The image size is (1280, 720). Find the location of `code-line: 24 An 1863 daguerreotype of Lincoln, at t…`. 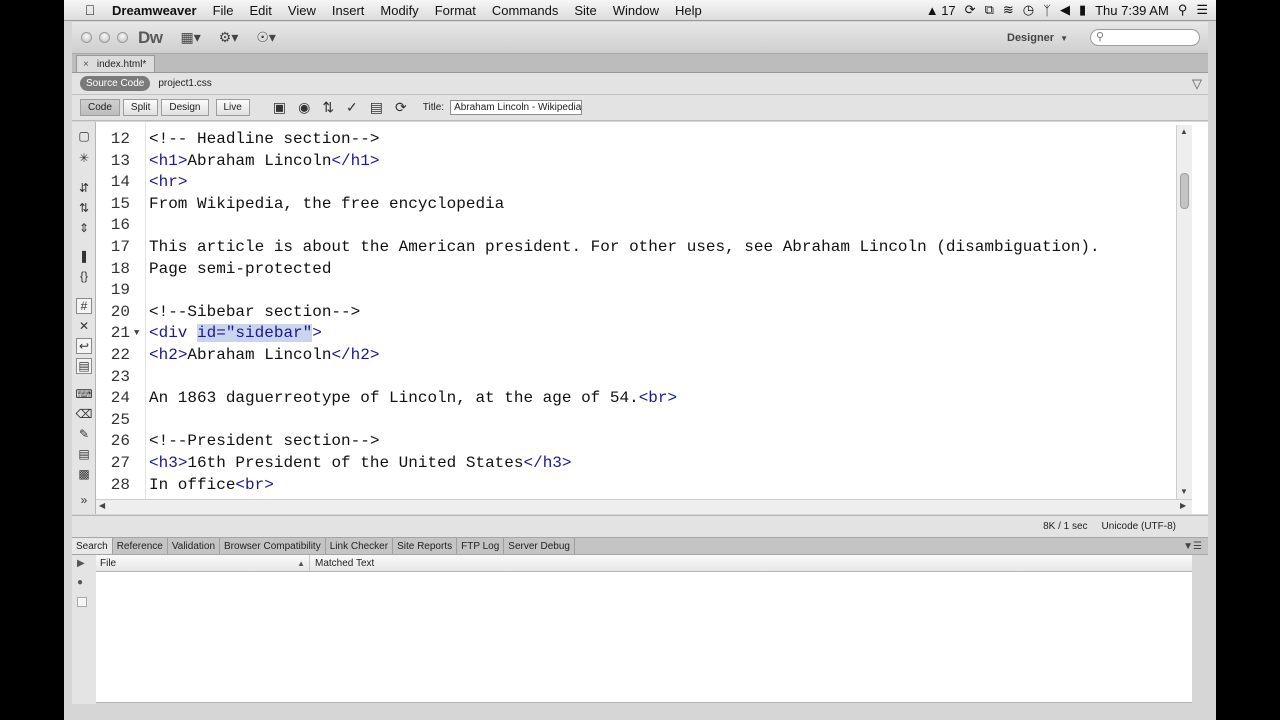

code-line: 24 An 1863 daguerreotype of Lincoln, at t… is located at coordinates (636, 399).